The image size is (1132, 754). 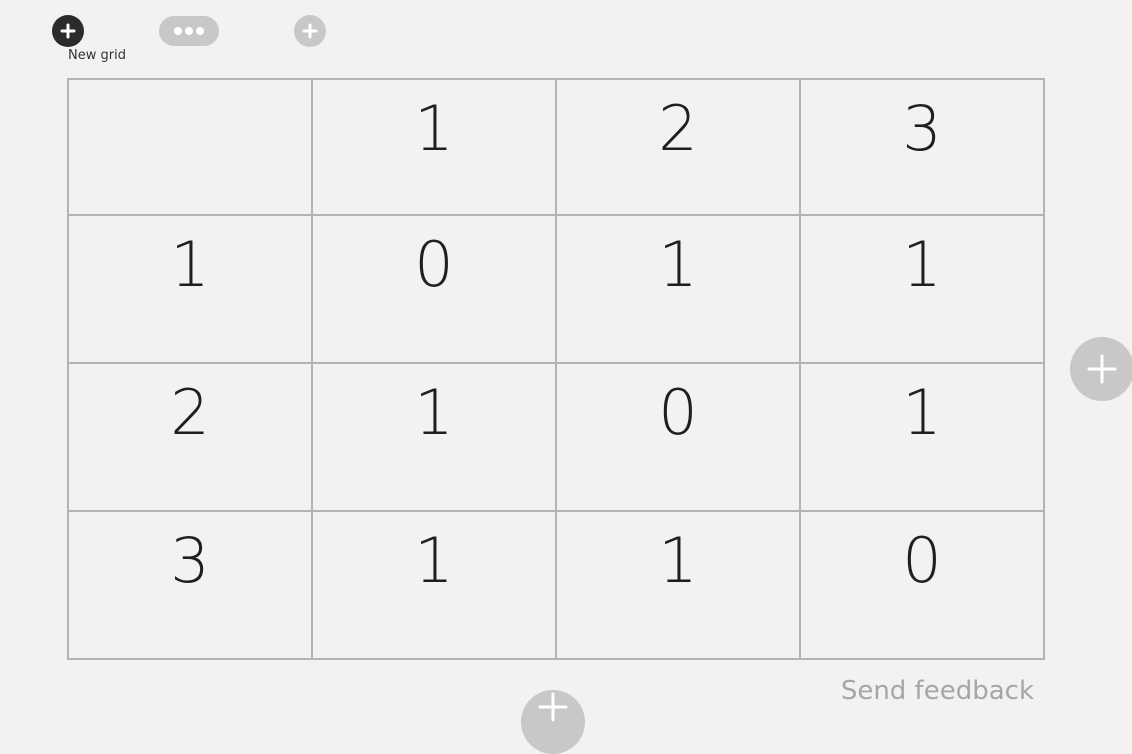 What do you see at coordinates (97, 55) in the screenshot?
I see `new-grid-label: New grid` at bounding box center [97, 55].